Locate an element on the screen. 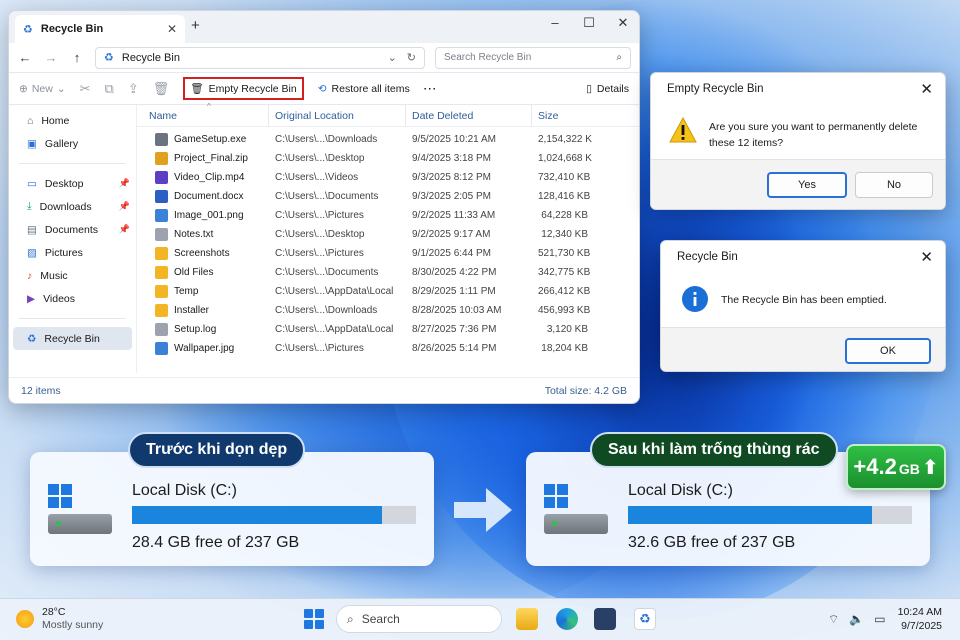  disk-usage-bar is located at coordinates (274, 515).